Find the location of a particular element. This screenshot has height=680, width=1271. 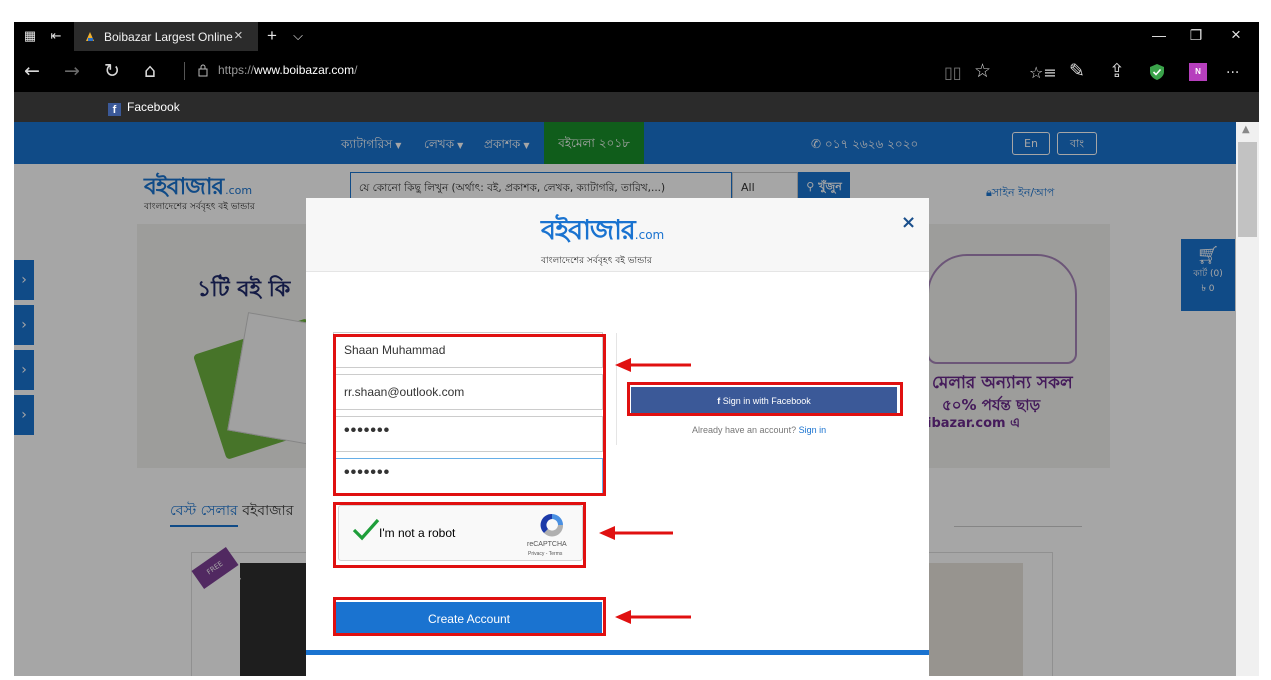

onenote-extension-icon: N is located at coordinates (1198, 72).